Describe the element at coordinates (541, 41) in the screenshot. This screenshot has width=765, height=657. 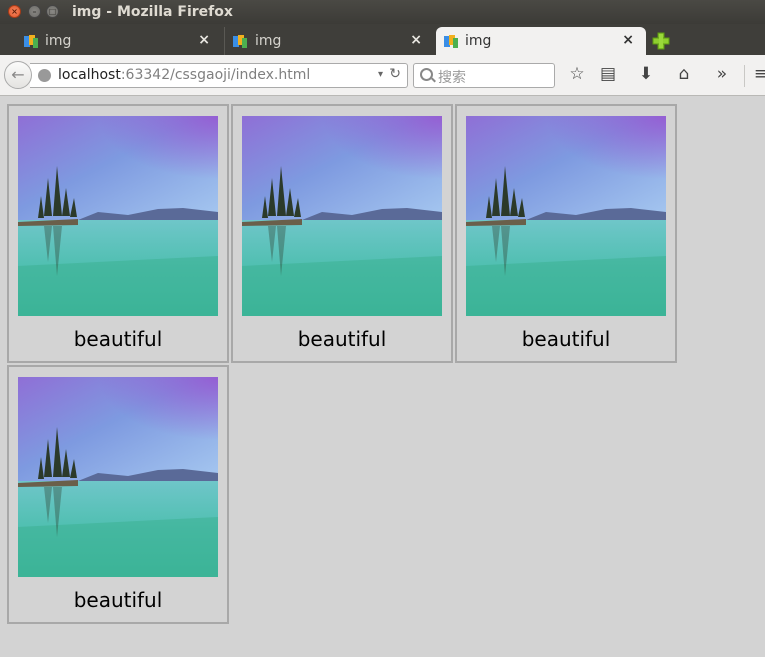
I see `tab-img-active: img ×` at that location.